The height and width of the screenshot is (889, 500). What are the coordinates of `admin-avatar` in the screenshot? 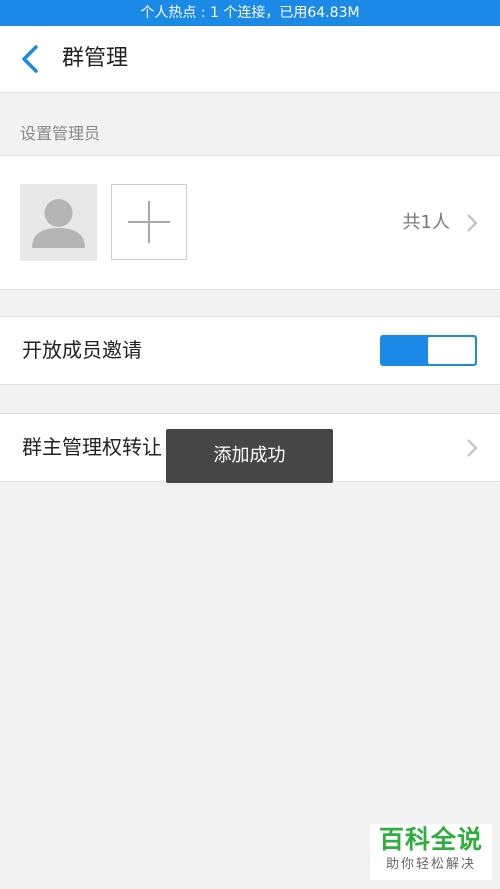 It's located at (58, 222).